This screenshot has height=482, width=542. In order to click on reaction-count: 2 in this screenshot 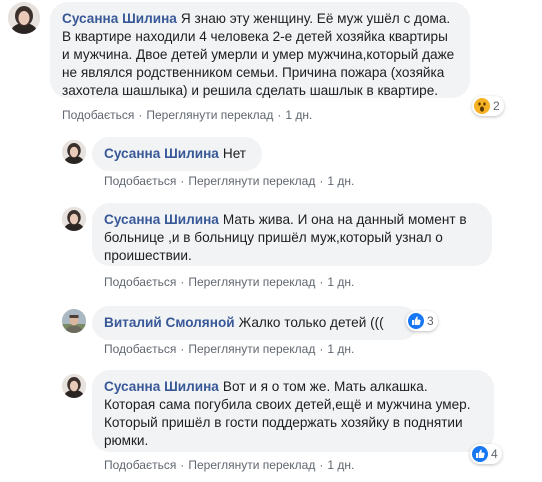, I will do `click(496, 106)`.